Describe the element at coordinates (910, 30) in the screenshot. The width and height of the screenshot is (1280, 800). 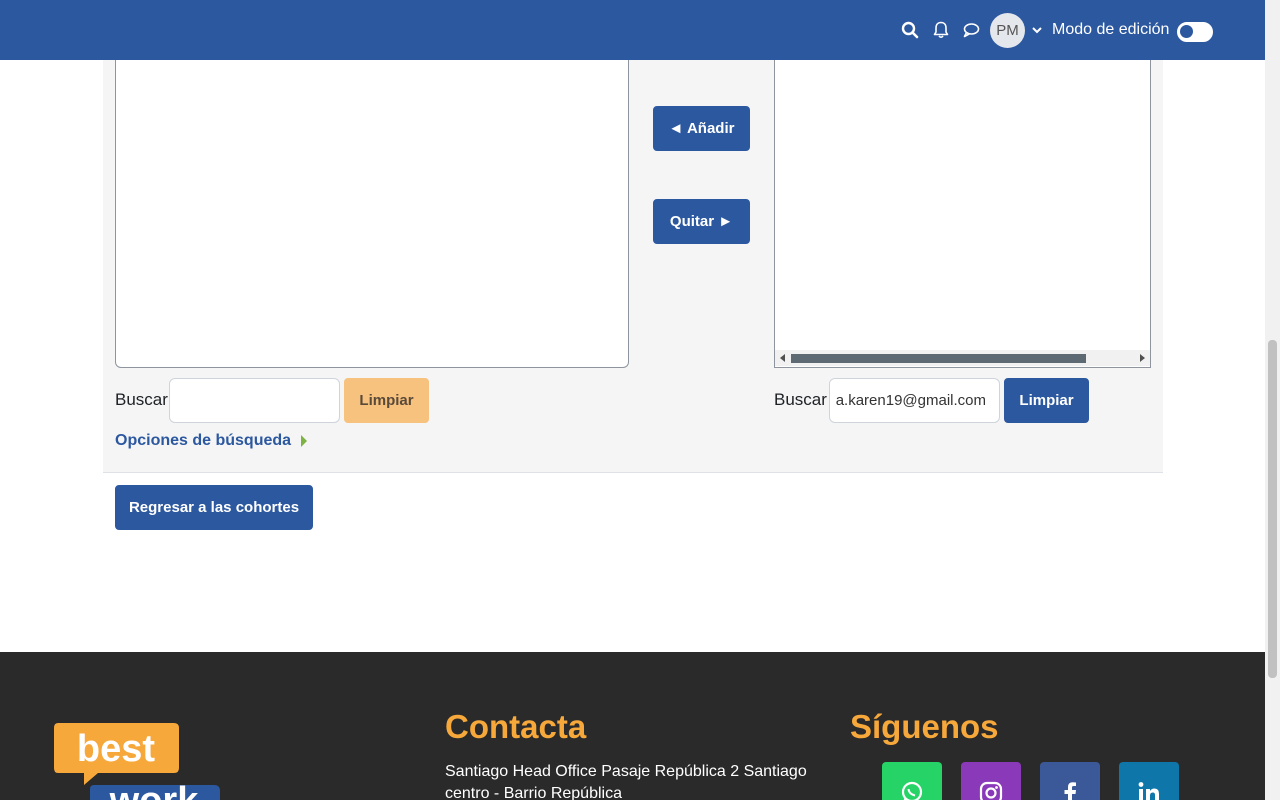
I see `search-icon` at that location.